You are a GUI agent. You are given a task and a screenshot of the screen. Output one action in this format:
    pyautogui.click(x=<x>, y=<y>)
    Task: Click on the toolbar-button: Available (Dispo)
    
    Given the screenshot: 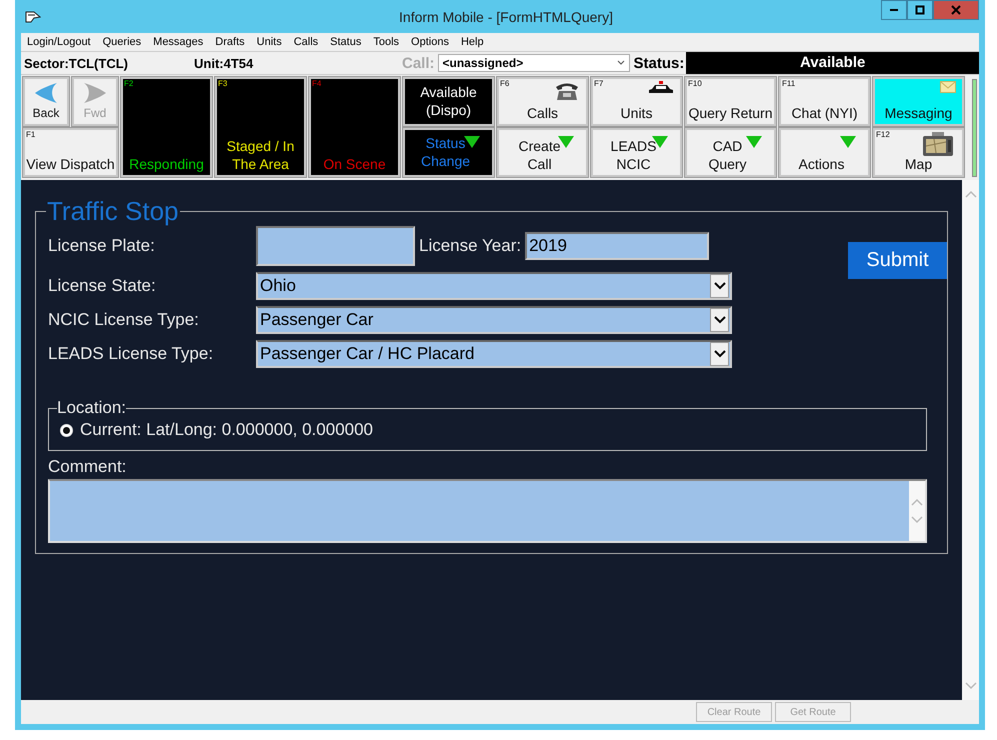 What is the action you would take?
    pyautogui.click(x=448, y=101)
    